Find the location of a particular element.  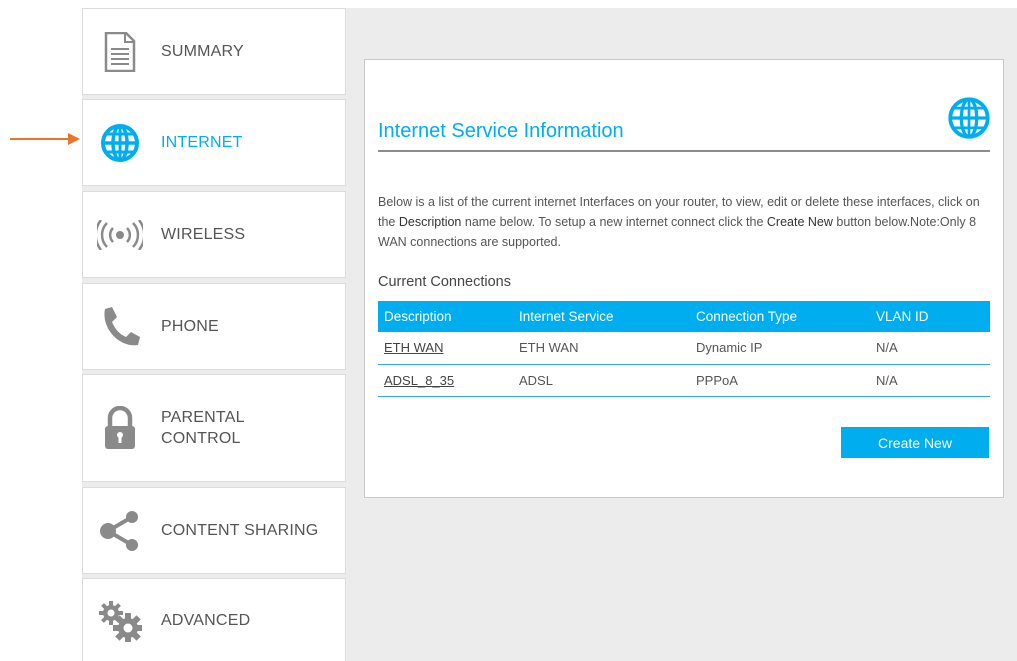

section-title: Current Connections is located at coordinates (444, 282).